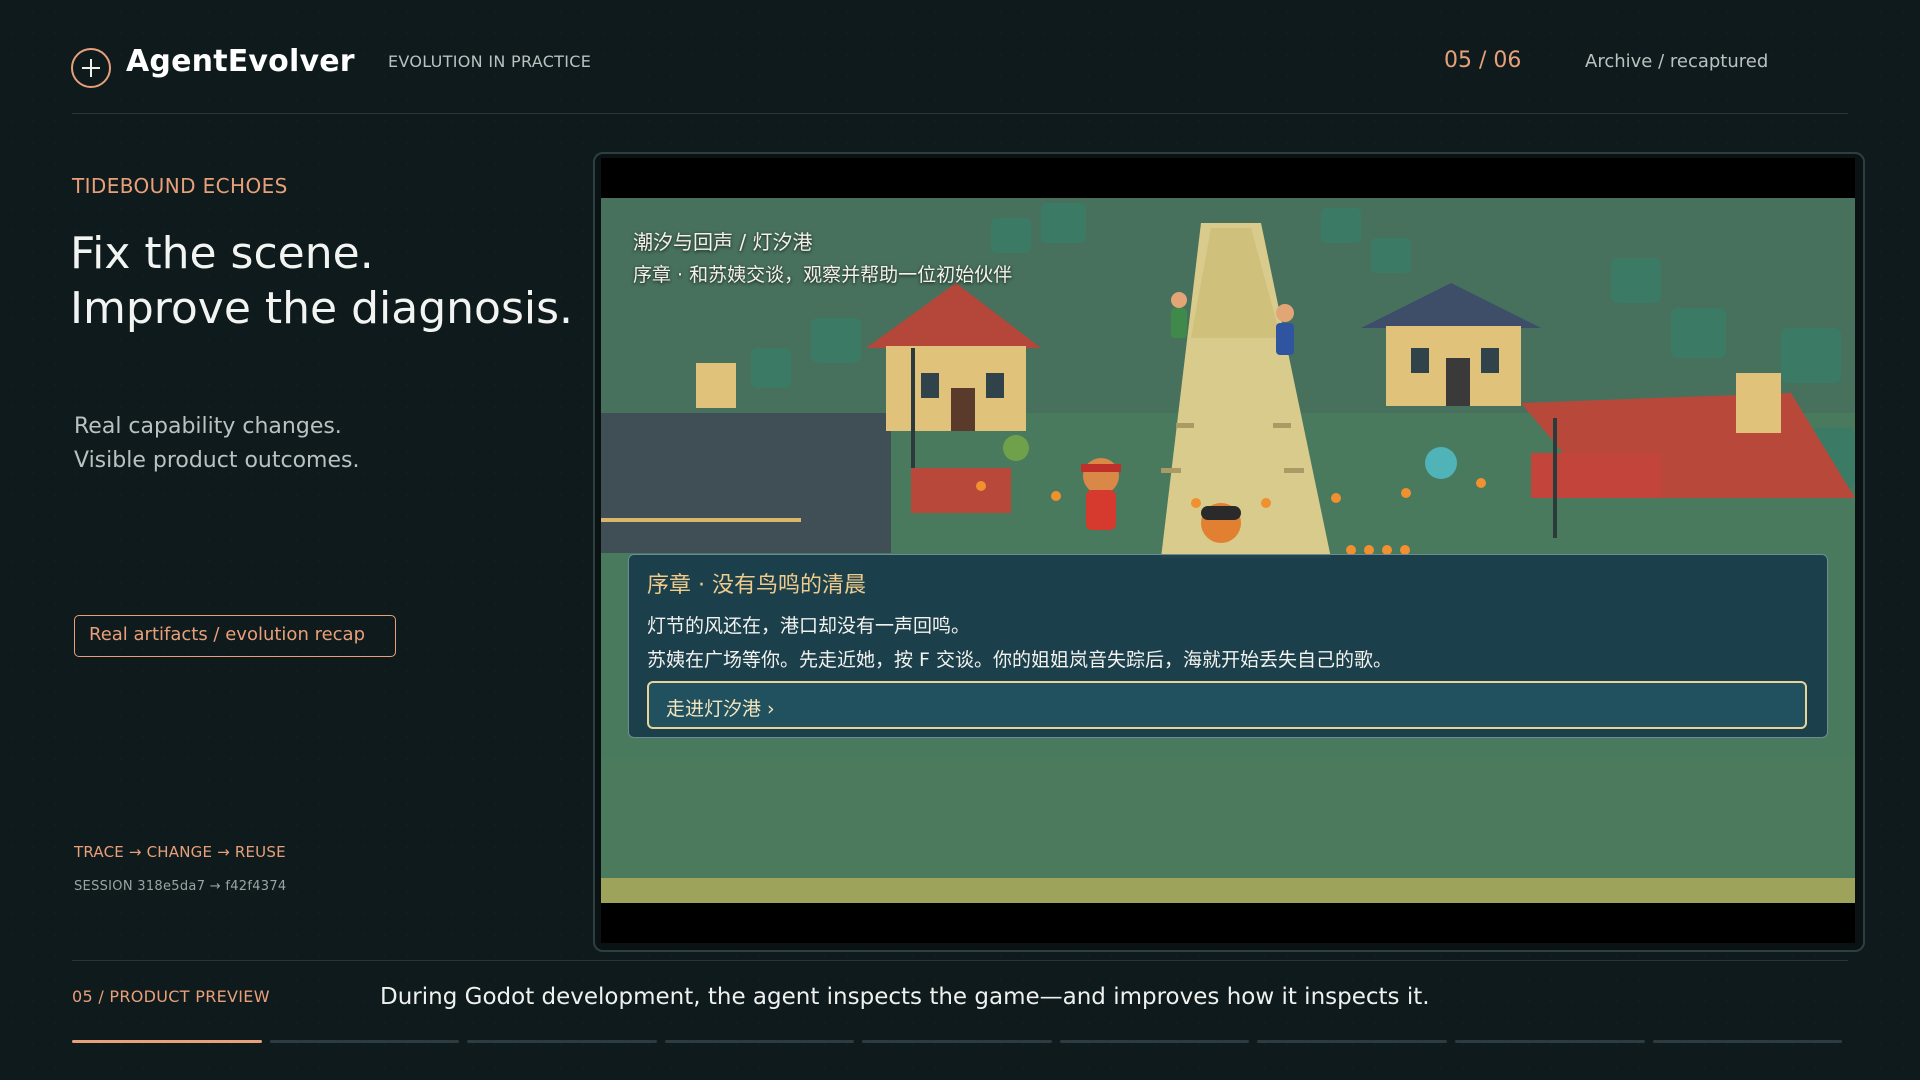 Image resolution: width=1920 pixels, height=1080 pixels. I want to click on session-label: SESSION 318e5da7 → f42f4374, so click(180, 886).